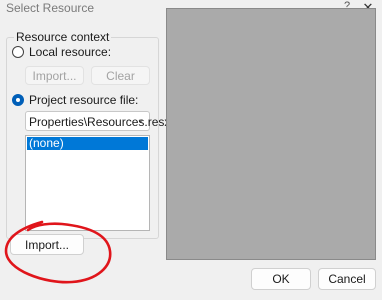 The image size is (382, 300). I want to click on clear-button: Clear, so click(120, 75).